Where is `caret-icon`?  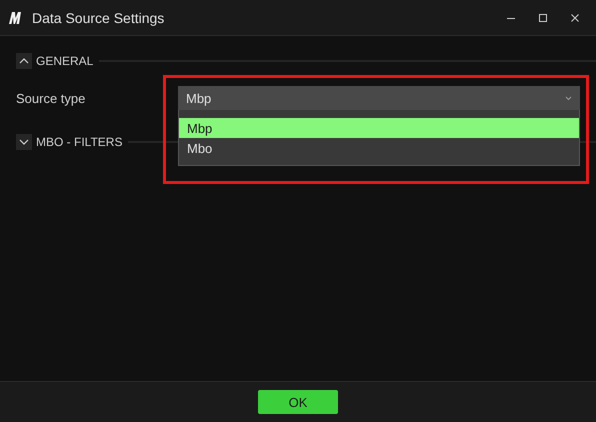
caret-icon is located at coordinates (568, 98).